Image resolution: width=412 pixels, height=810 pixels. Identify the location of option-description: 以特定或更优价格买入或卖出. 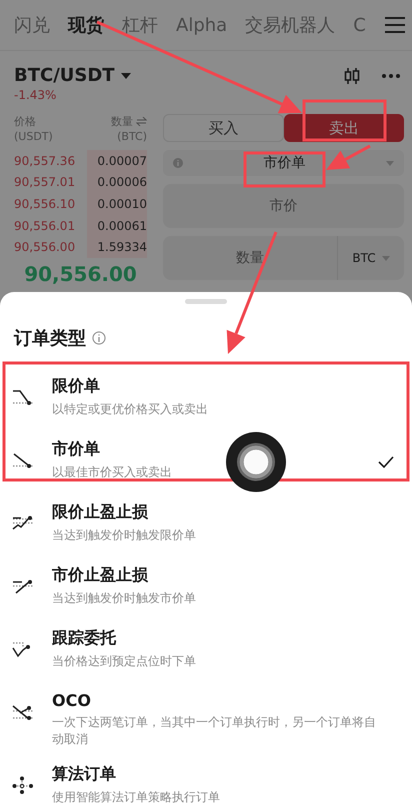
(130, 409).